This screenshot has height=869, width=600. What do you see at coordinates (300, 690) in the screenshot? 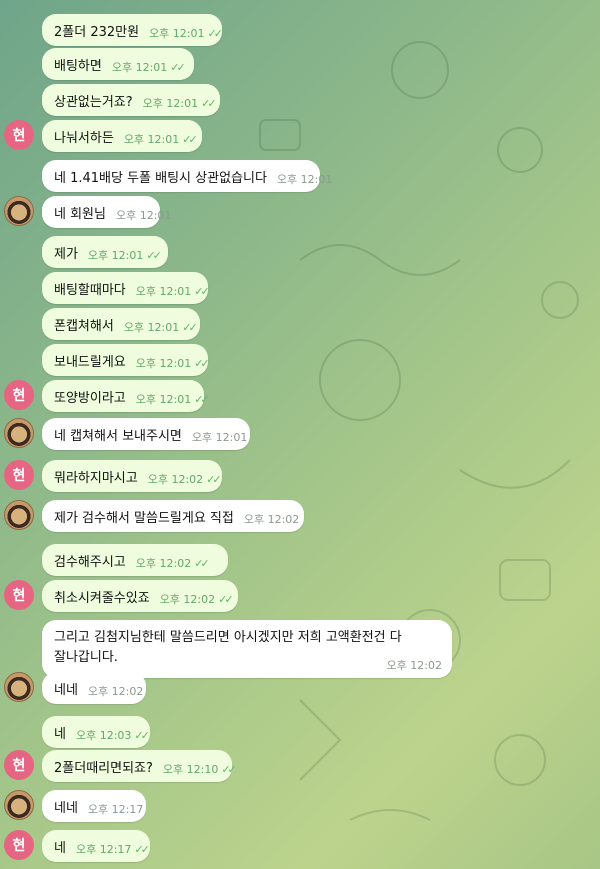
I see `message-row: 네네 오후 12:02` at bounding box center [300, 690].